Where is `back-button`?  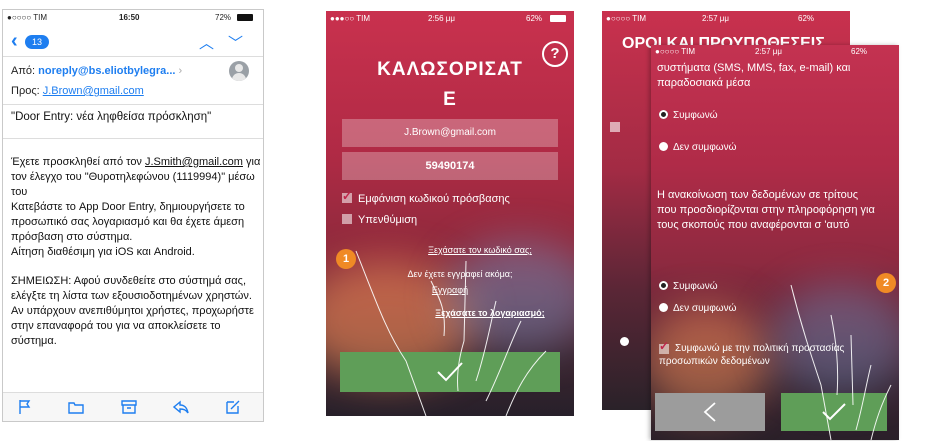 back-button is located at coordinates (710, 412).